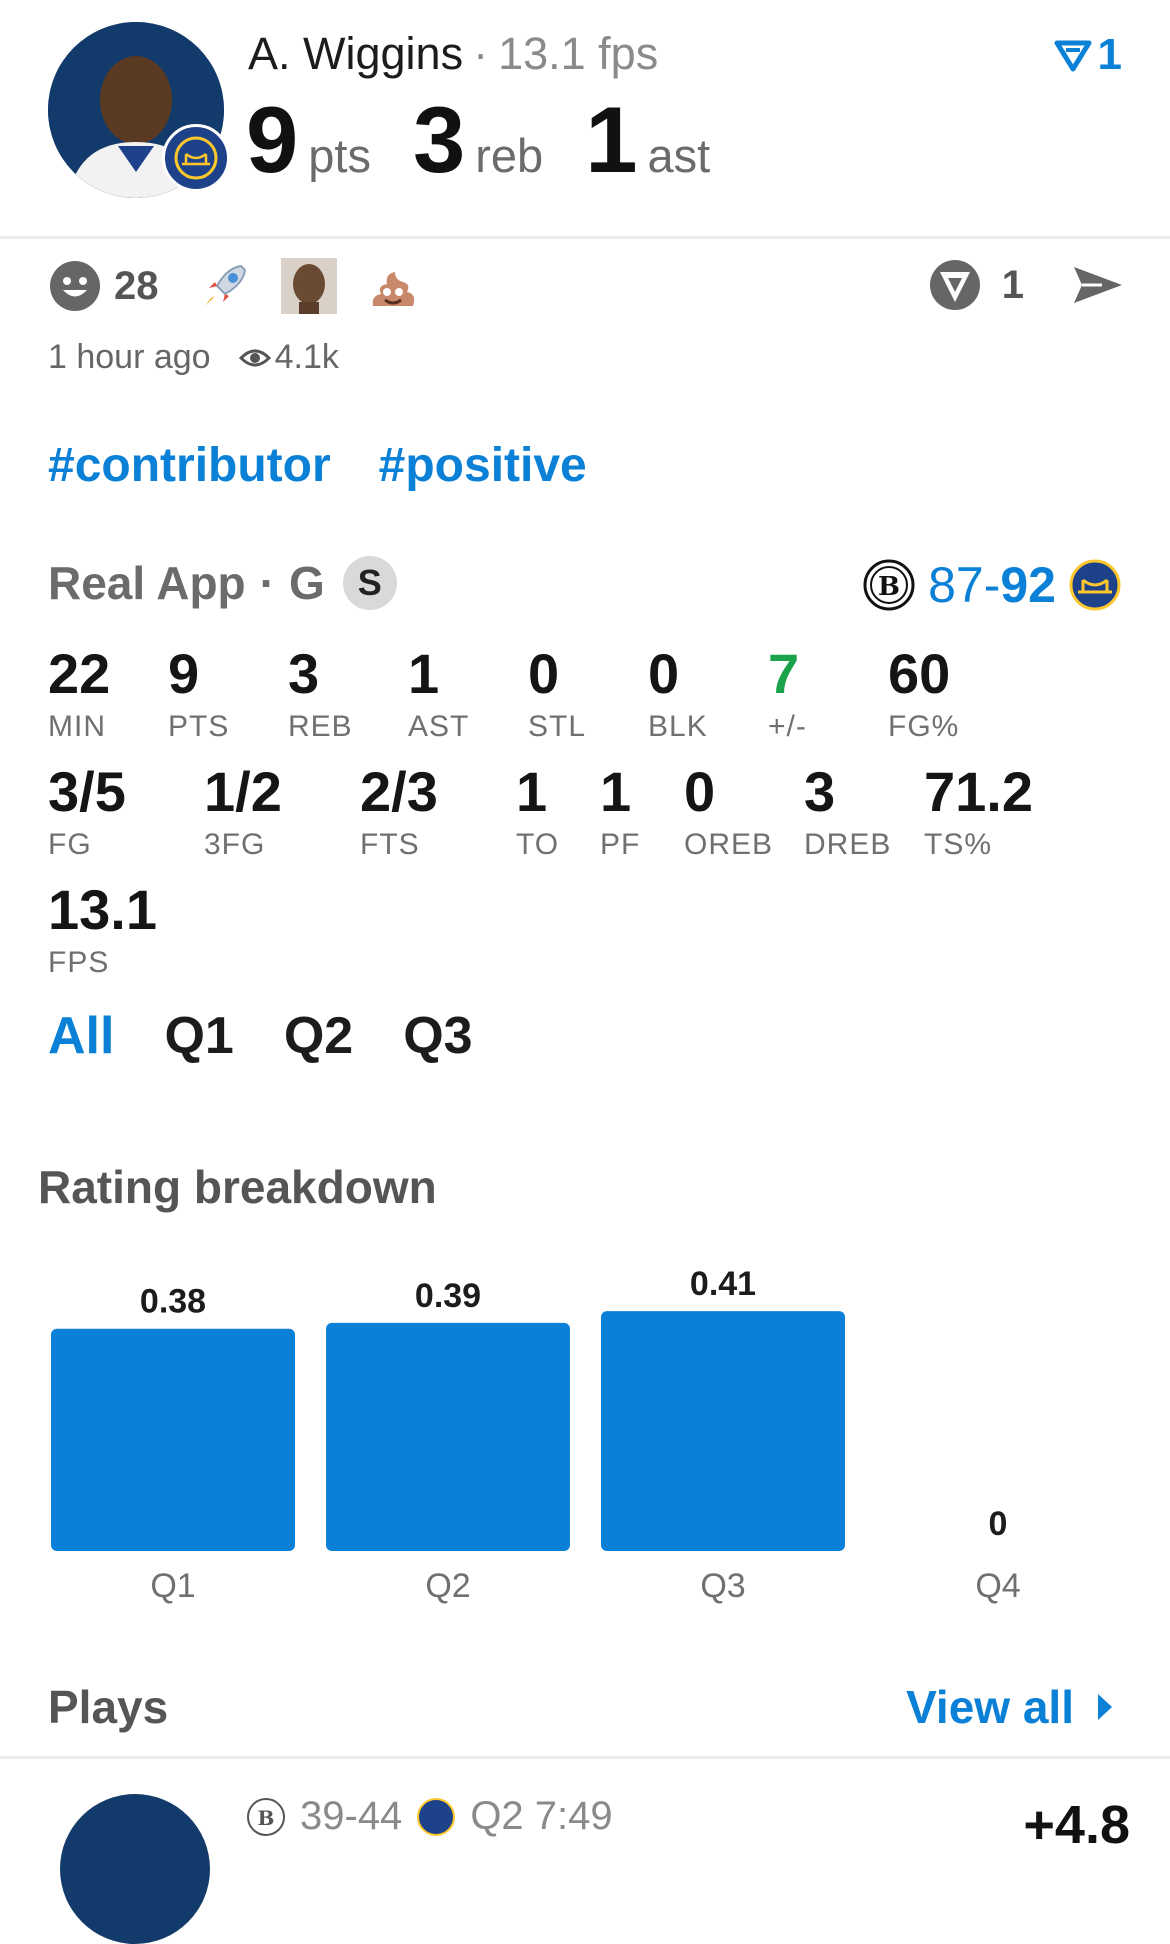  Describe the element at coordinates (237, 1187) in the screenshot. I see `rating-breakdown-title: Rating breakdown` at that location.